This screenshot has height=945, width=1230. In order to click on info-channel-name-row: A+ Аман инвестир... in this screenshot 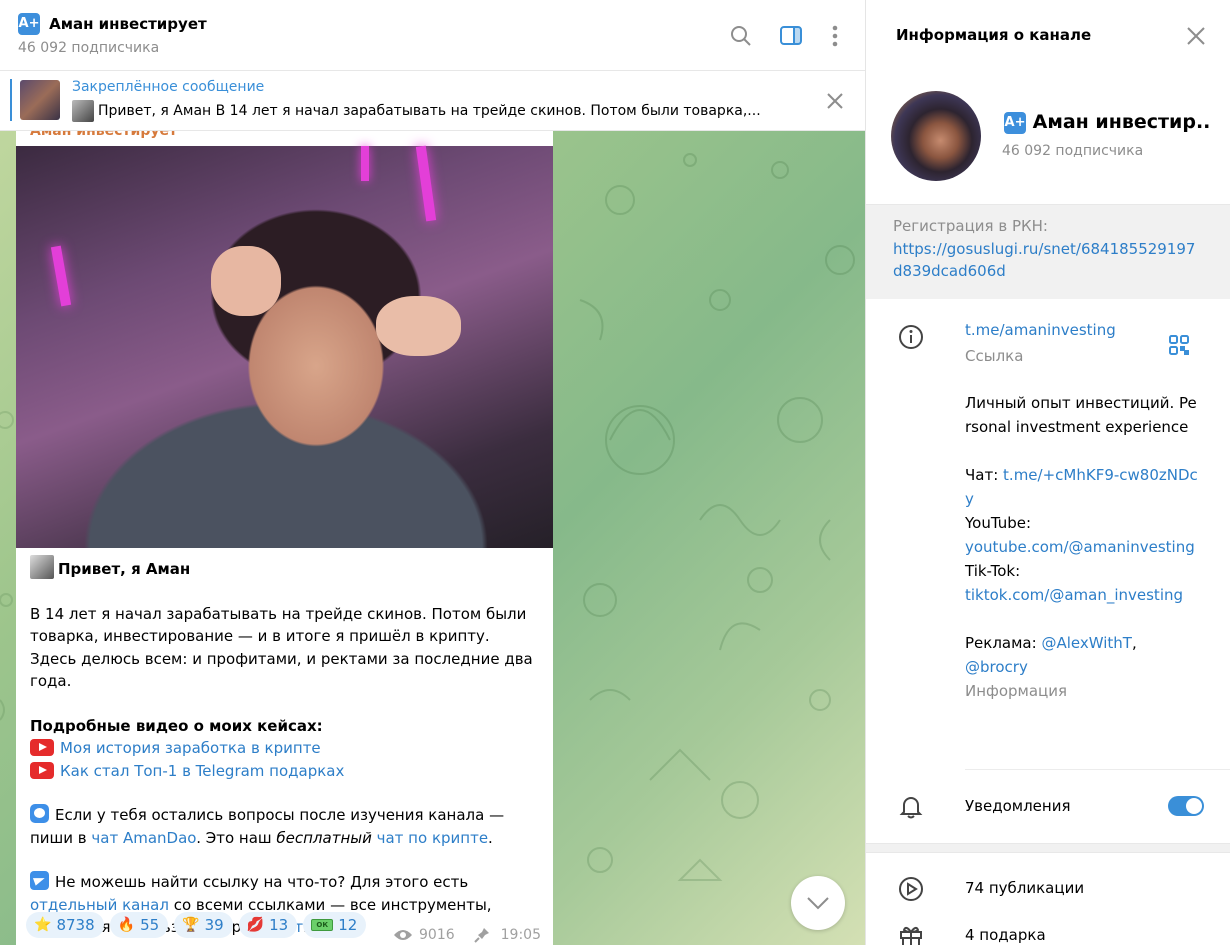, I will do `click(1106, 122)`.